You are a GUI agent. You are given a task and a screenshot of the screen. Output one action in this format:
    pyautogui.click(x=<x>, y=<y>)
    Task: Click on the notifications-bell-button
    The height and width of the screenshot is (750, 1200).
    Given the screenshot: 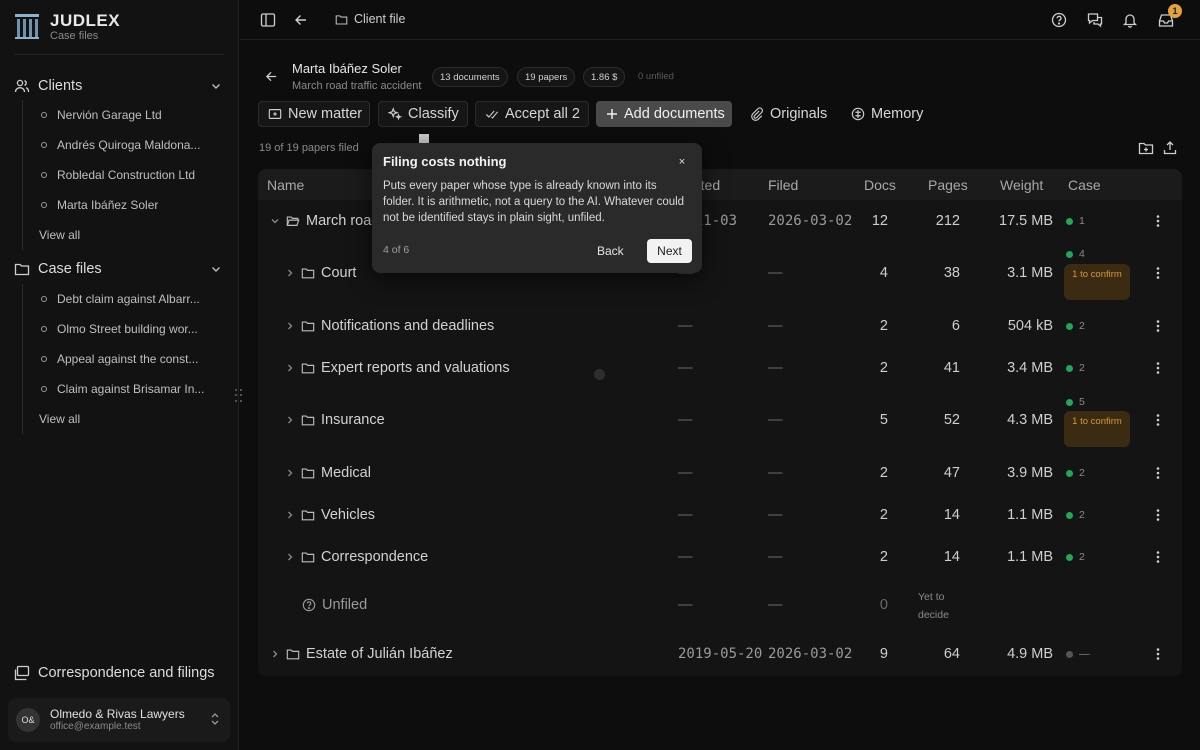 What is the action you would take?
    pyautogui.click(x=1130, y=20)
    